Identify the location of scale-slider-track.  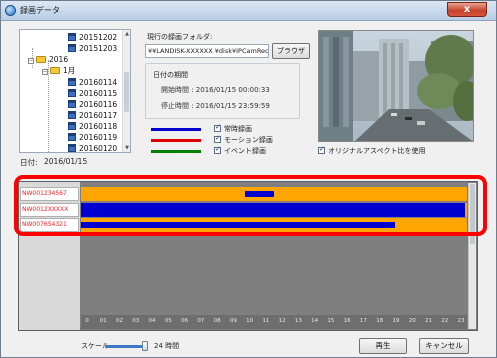
(125, 346).